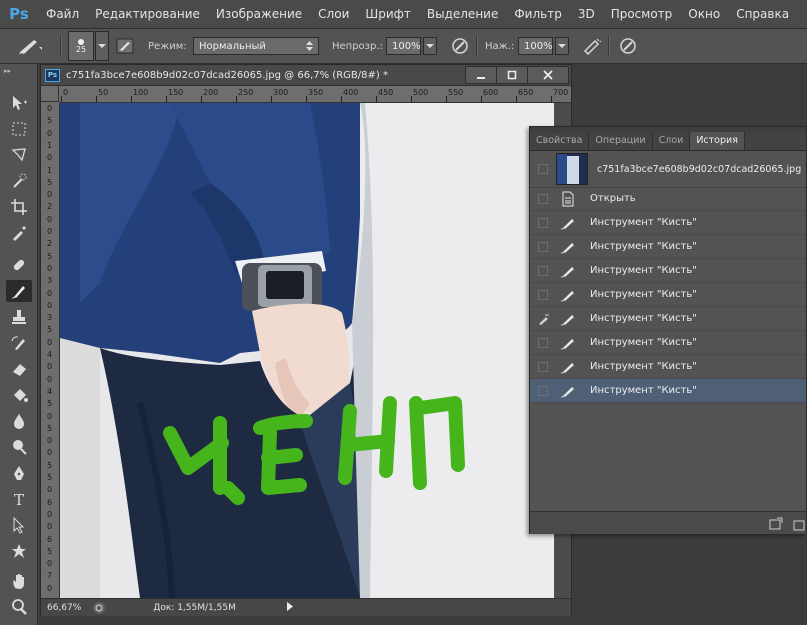  Describe the element at coordinates (568, 343) in the screenshot. I see `brush-icon` at that location.